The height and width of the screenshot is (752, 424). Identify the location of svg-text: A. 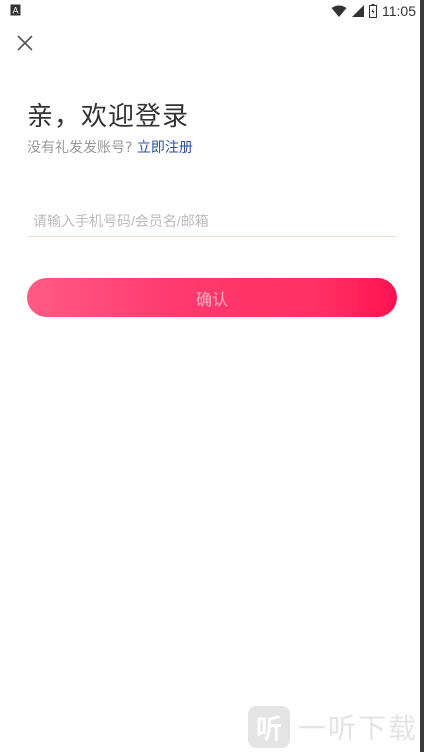
(15, 11).